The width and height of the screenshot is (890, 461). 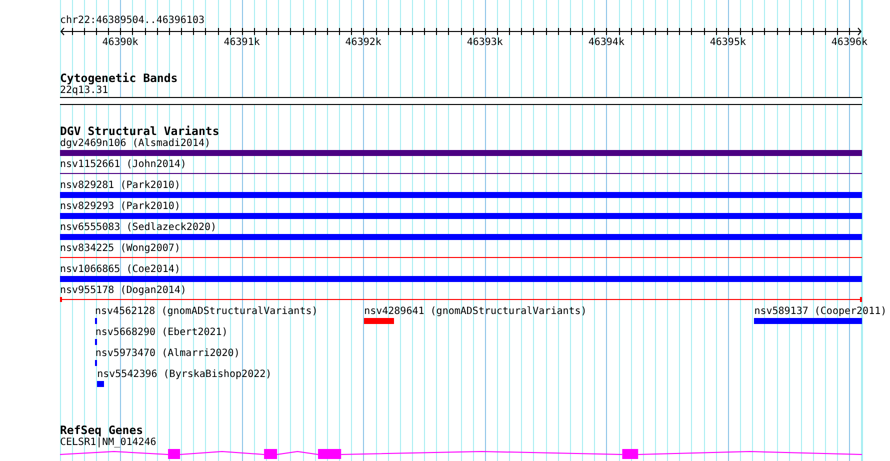 What do you see at coordinates (849, 43) in the screenshot?
I see `tick-label: 46396k` at bounding box center [849, 43].